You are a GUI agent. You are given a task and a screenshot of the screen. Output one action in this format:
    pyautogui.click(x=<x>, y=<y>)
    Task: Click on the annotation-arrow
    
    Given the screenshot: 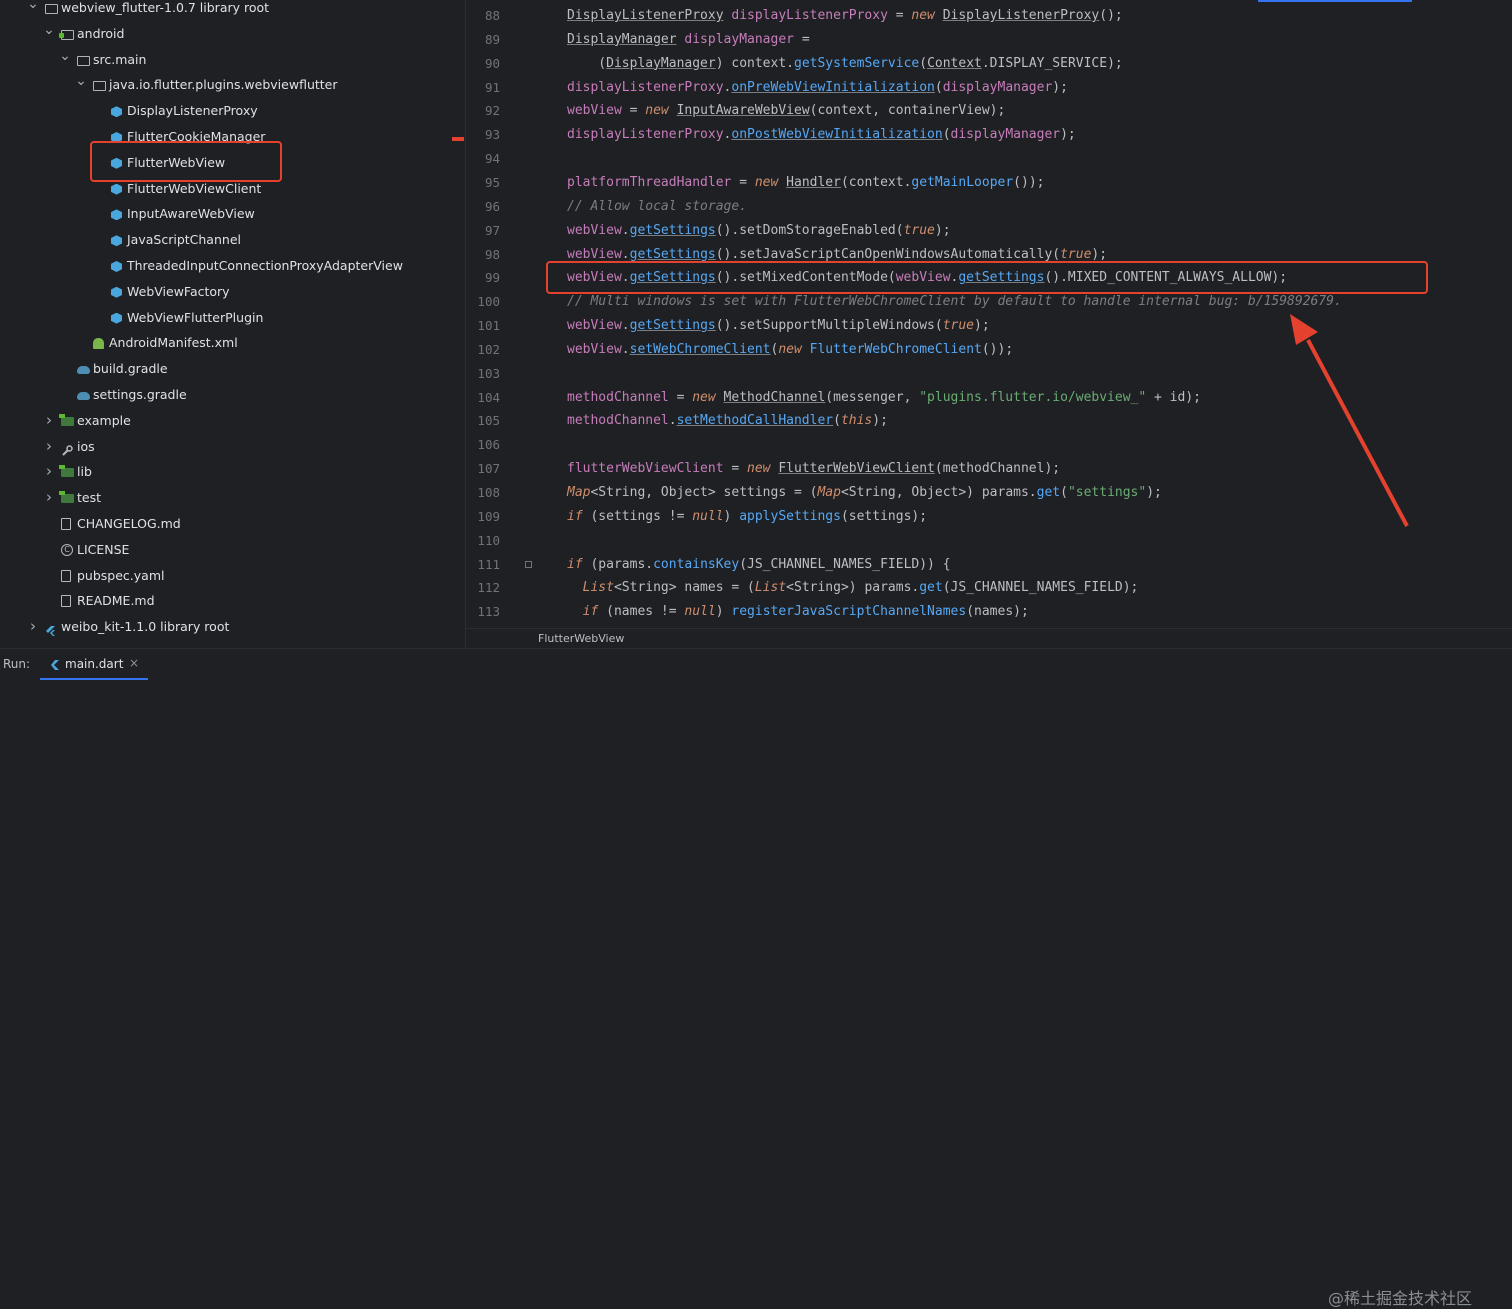 What is the action you would take?
    pyautogui.click(x=1349, y=420)
    